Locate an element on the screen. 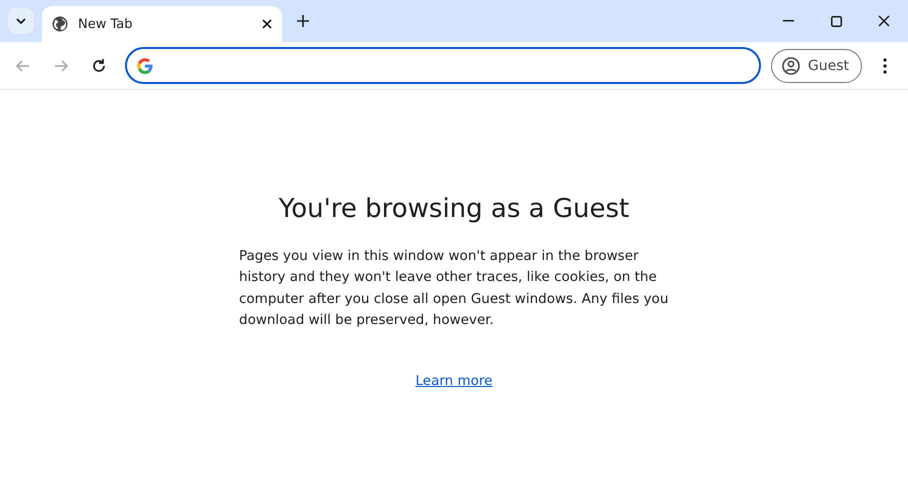 This screenshot has height=494, width=908. tab-search-button is located at coordinates (21, 21).